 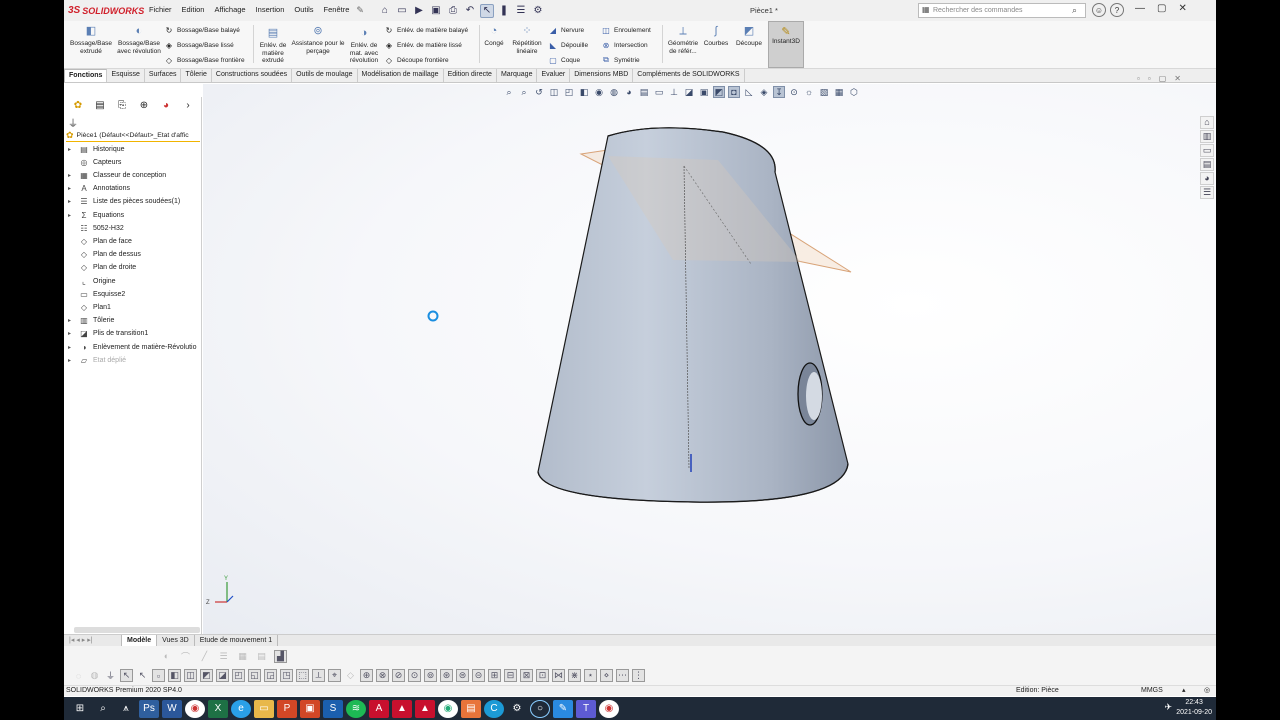 I want to click on instant3d-button: ✎ Instant3D, so click(x=786, y=44).